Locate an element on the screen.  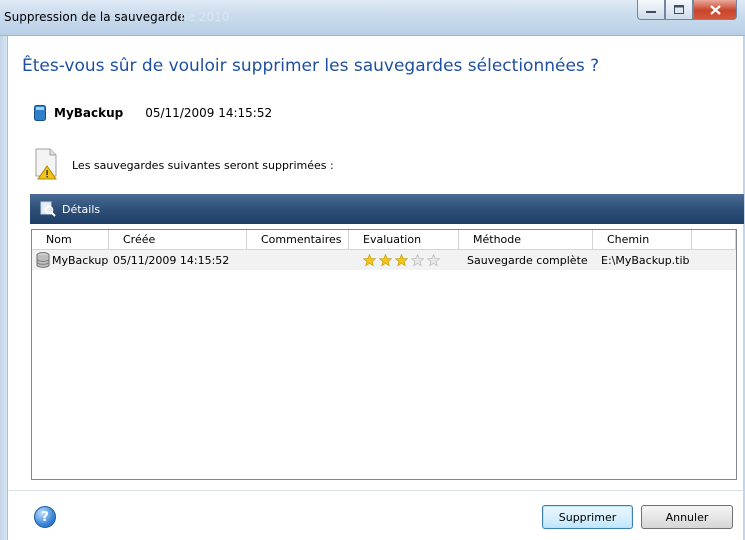
backup-archive-icon is located at coordinates (43, 260).